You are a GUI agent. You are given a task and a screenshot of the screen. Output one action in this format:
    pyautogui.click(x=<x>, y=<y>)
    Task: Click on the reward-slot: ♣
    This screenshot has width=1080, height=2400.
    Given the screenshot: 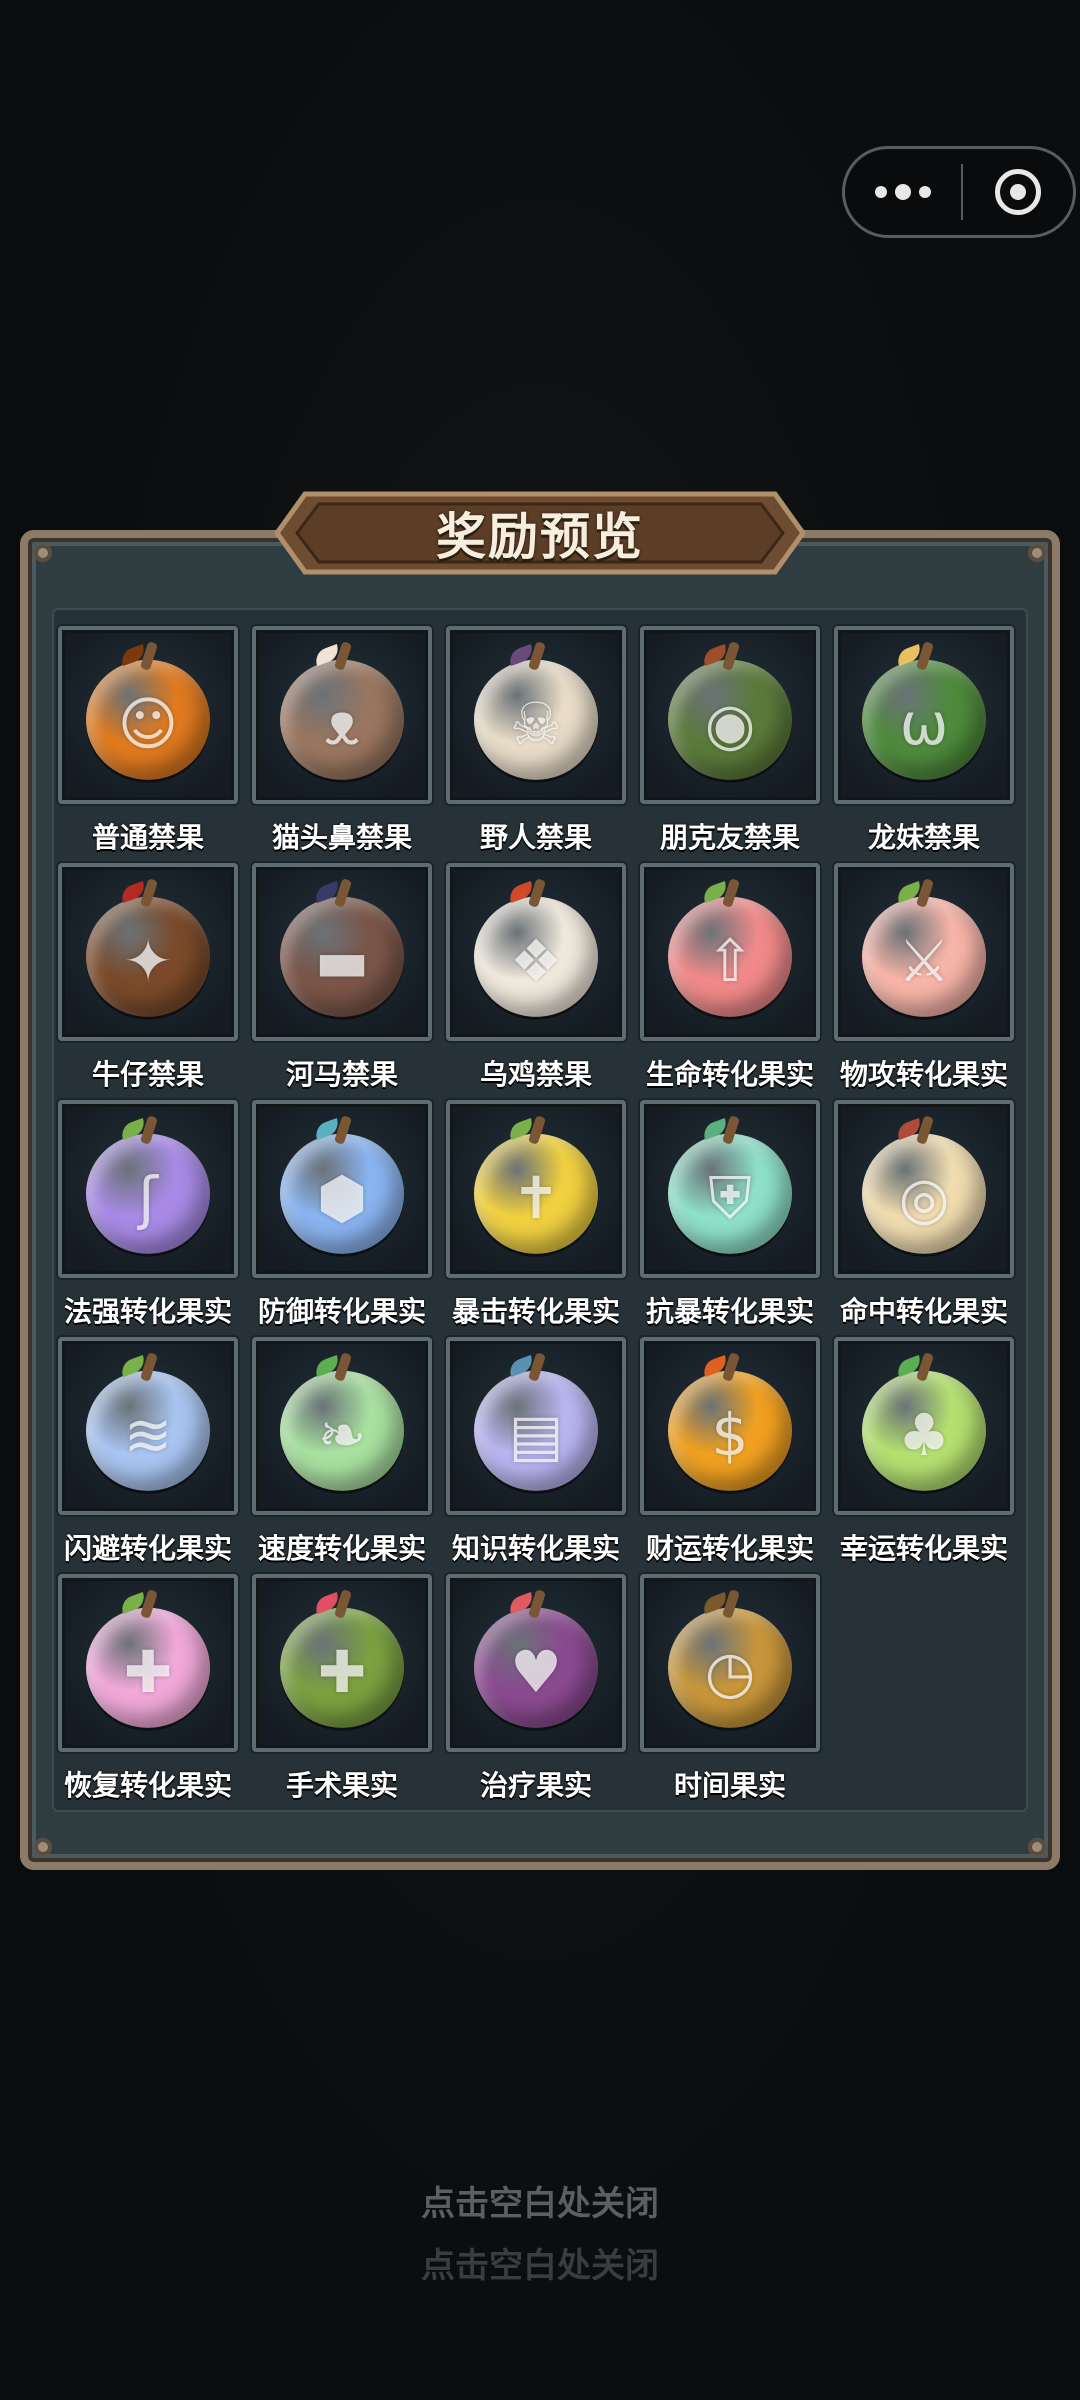 What is the action you would take?
    pyautogui.click(x=924, y=1426)
    